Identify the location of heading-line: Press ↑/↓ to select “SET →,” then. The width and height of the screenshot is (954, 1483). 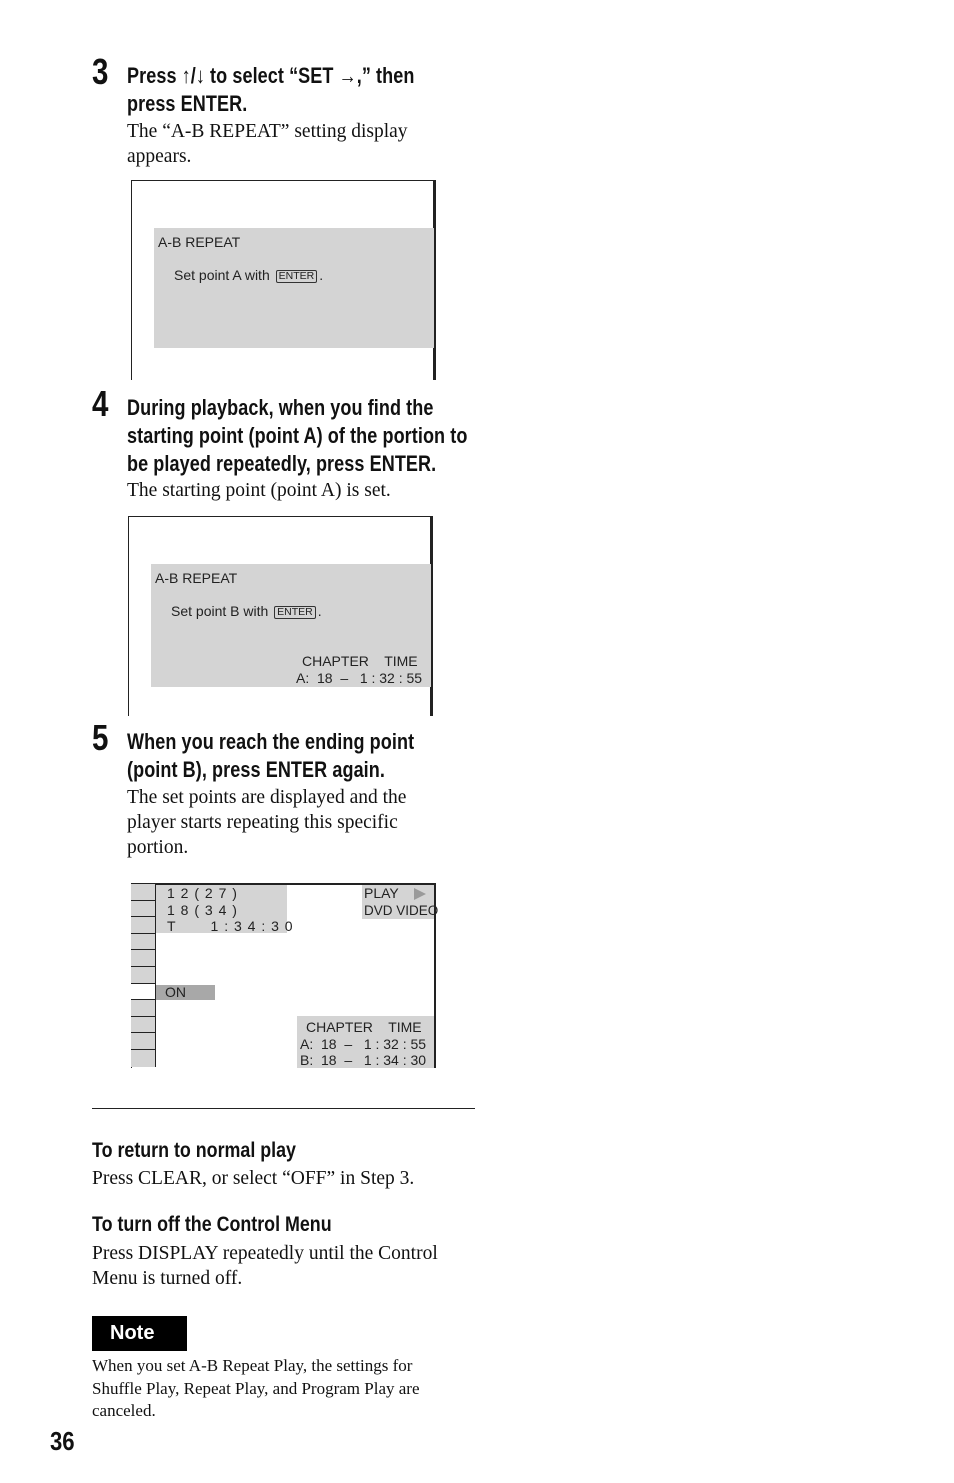
(271, 75).